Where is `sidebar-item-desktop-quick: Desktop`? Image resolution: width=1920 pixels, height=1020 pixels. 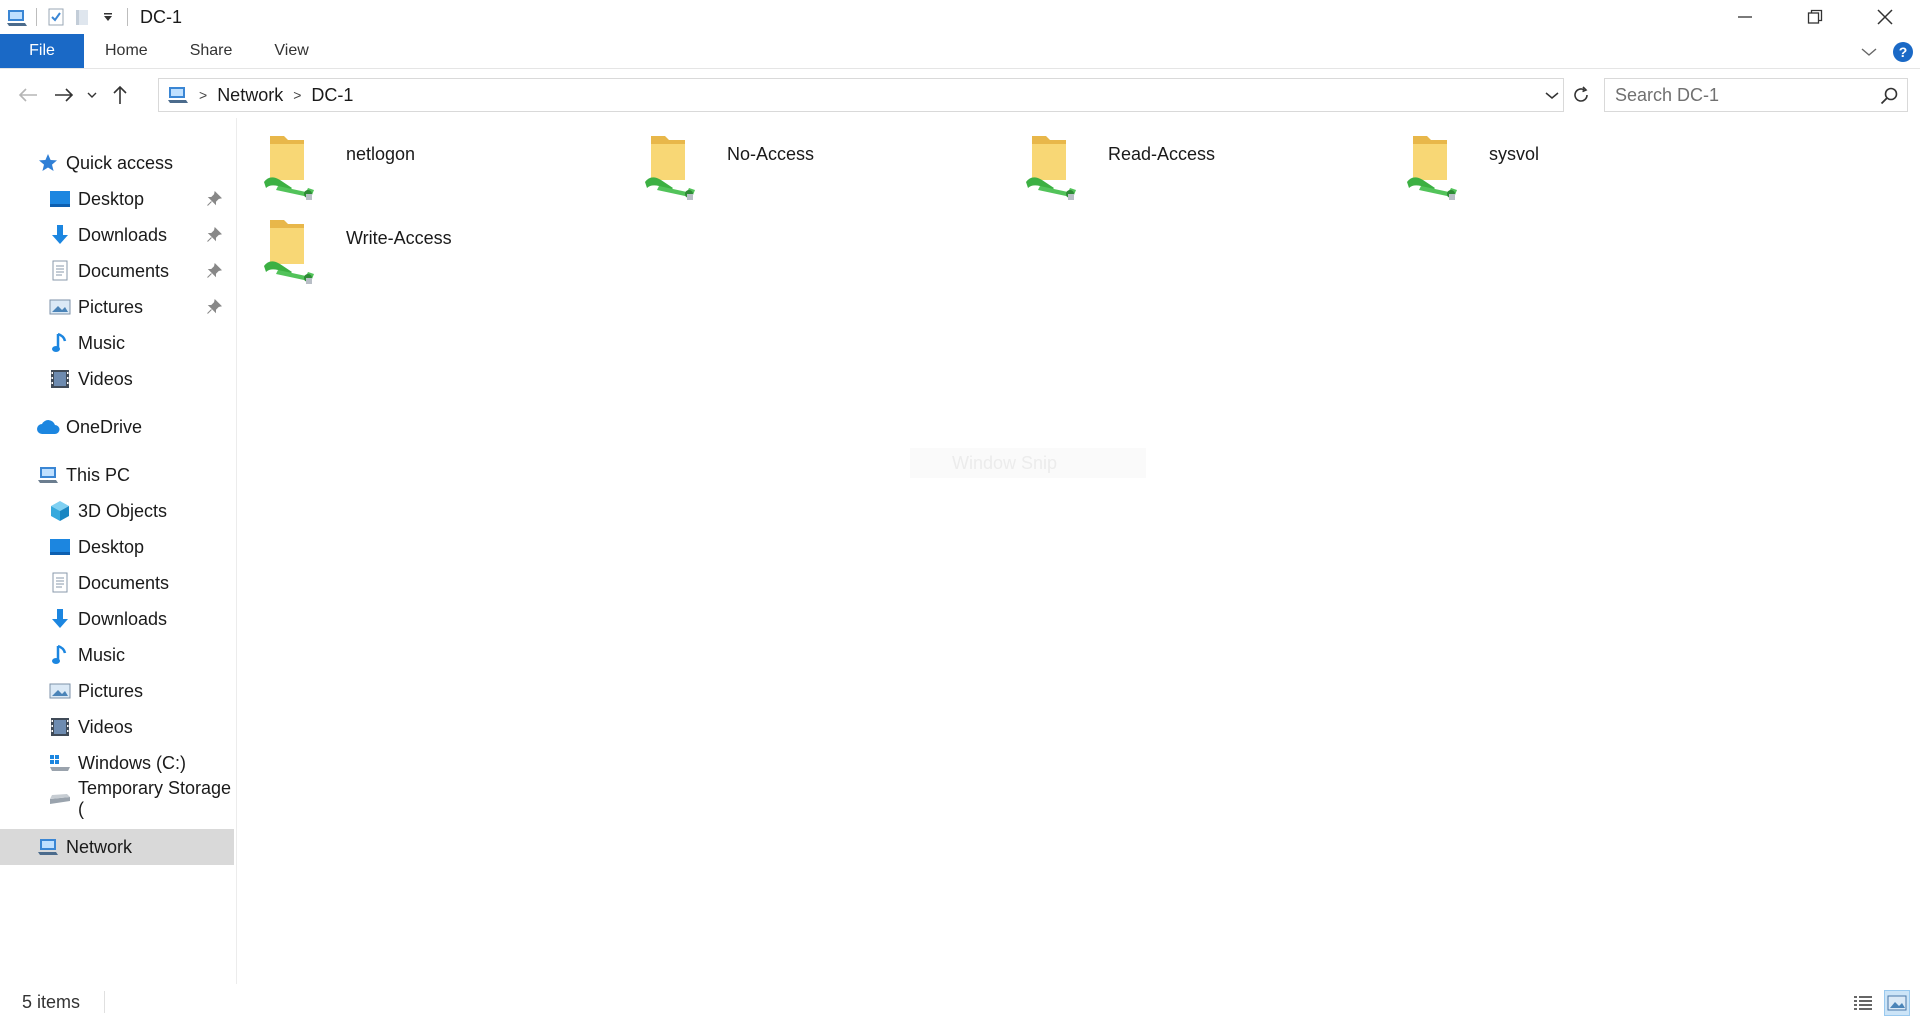 sidebar-item-desktop-quick: Desktop is located at coordinates (118, 199).